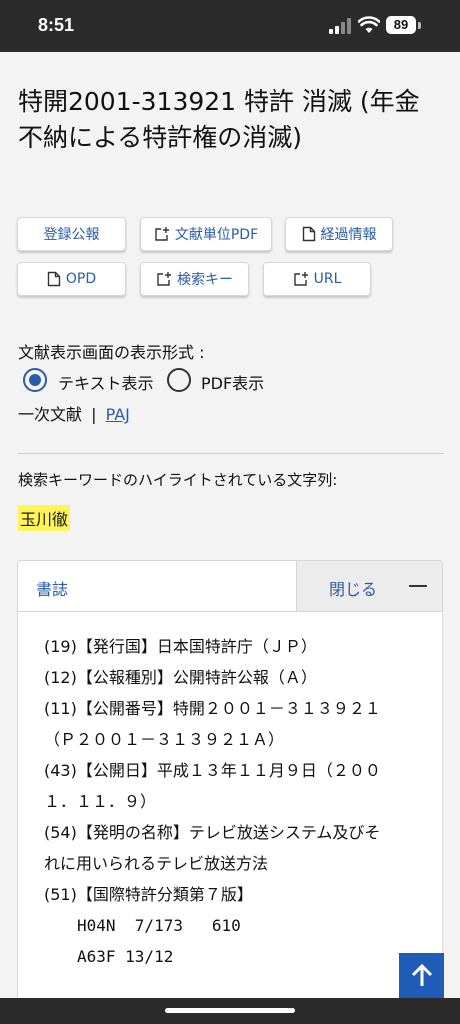 The height and width of the screenshot is (1024, 460). I want to click on battery-indicator: 89, so click(401, 25).